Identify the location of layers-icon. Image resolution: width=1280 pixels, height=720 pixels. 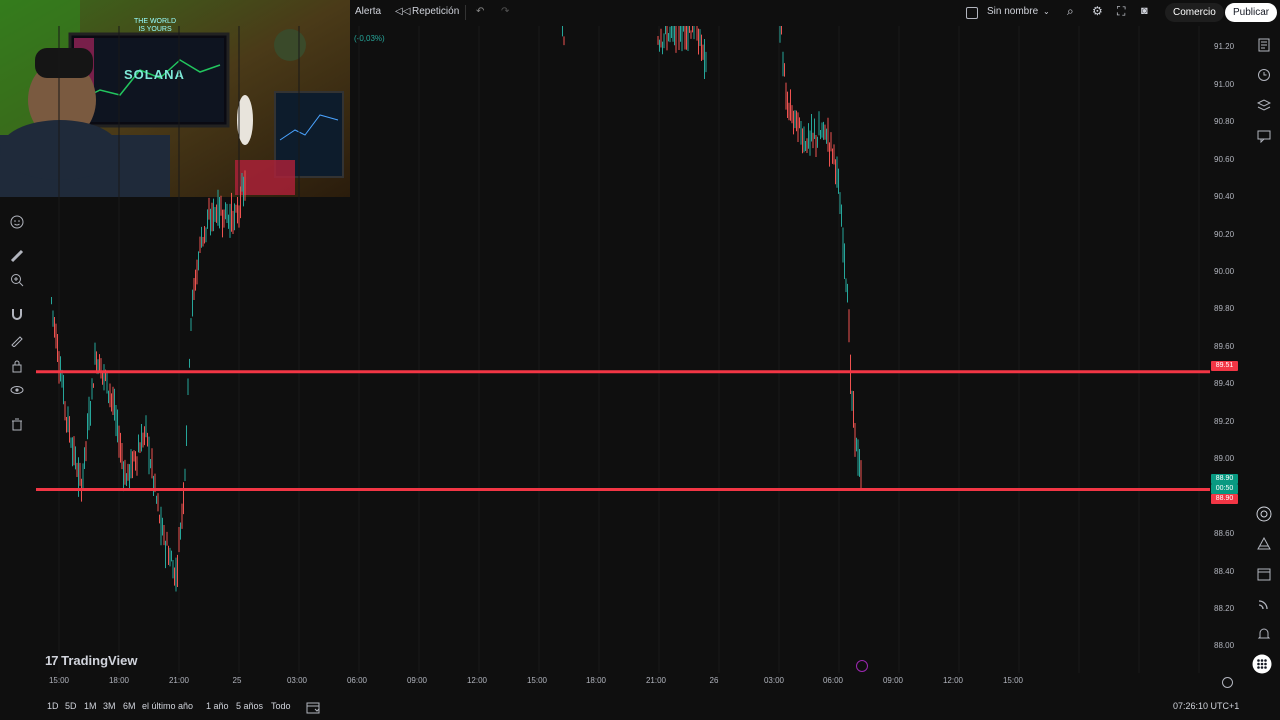
(1264, 105).